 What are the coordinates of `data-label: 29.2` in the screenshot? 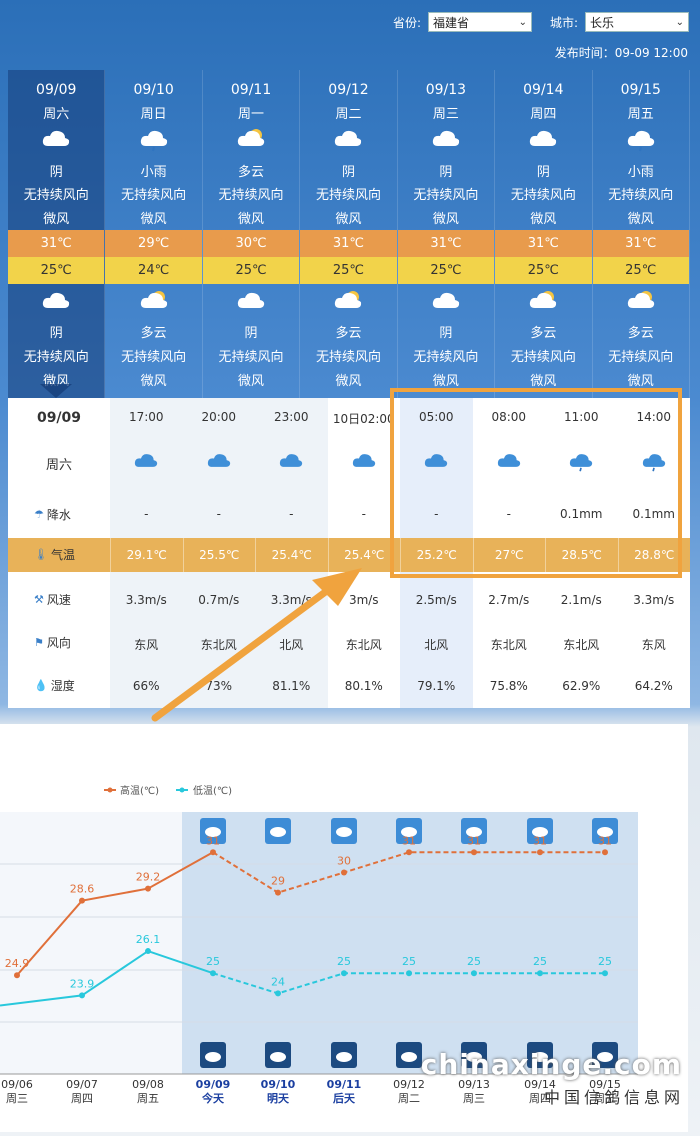 It's located at (148, 877).